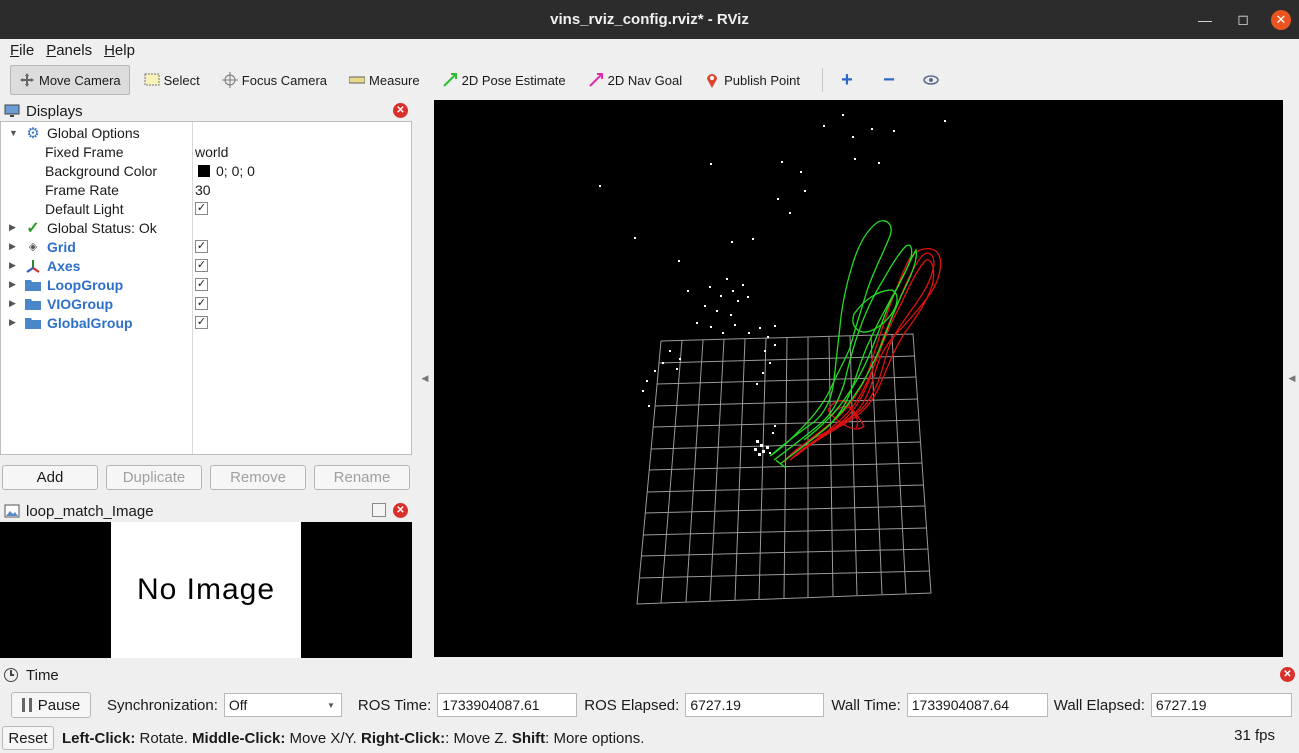  Describe the element at coordinates (172, 80) in the screenshot. I see `select-tool: Select` at that location.